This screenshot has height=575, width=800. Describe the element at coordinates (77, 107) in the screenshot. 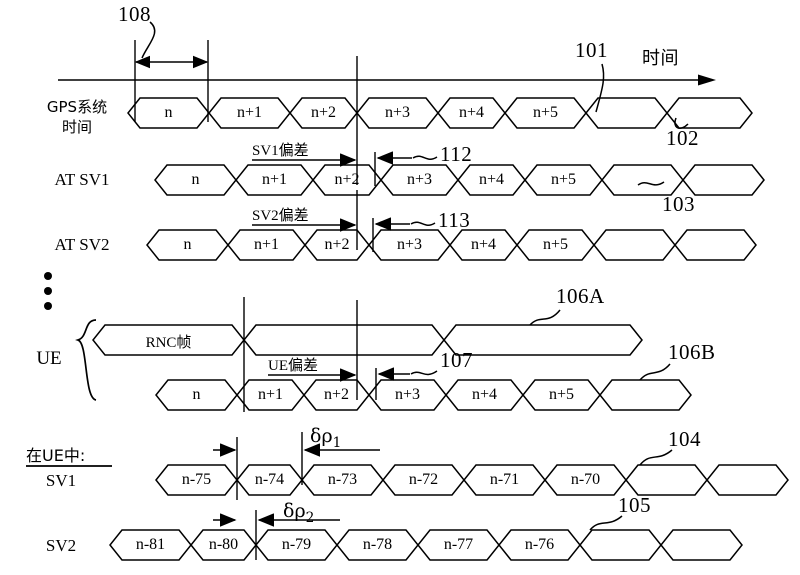

I see `row-label-gps-line1: GPS系统` at that location.